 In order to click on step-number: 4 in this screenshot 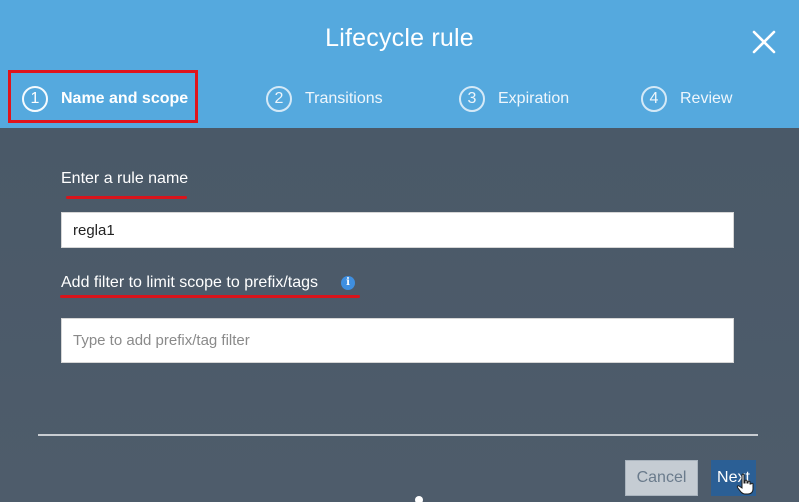, I will do `click(654, 99)`.